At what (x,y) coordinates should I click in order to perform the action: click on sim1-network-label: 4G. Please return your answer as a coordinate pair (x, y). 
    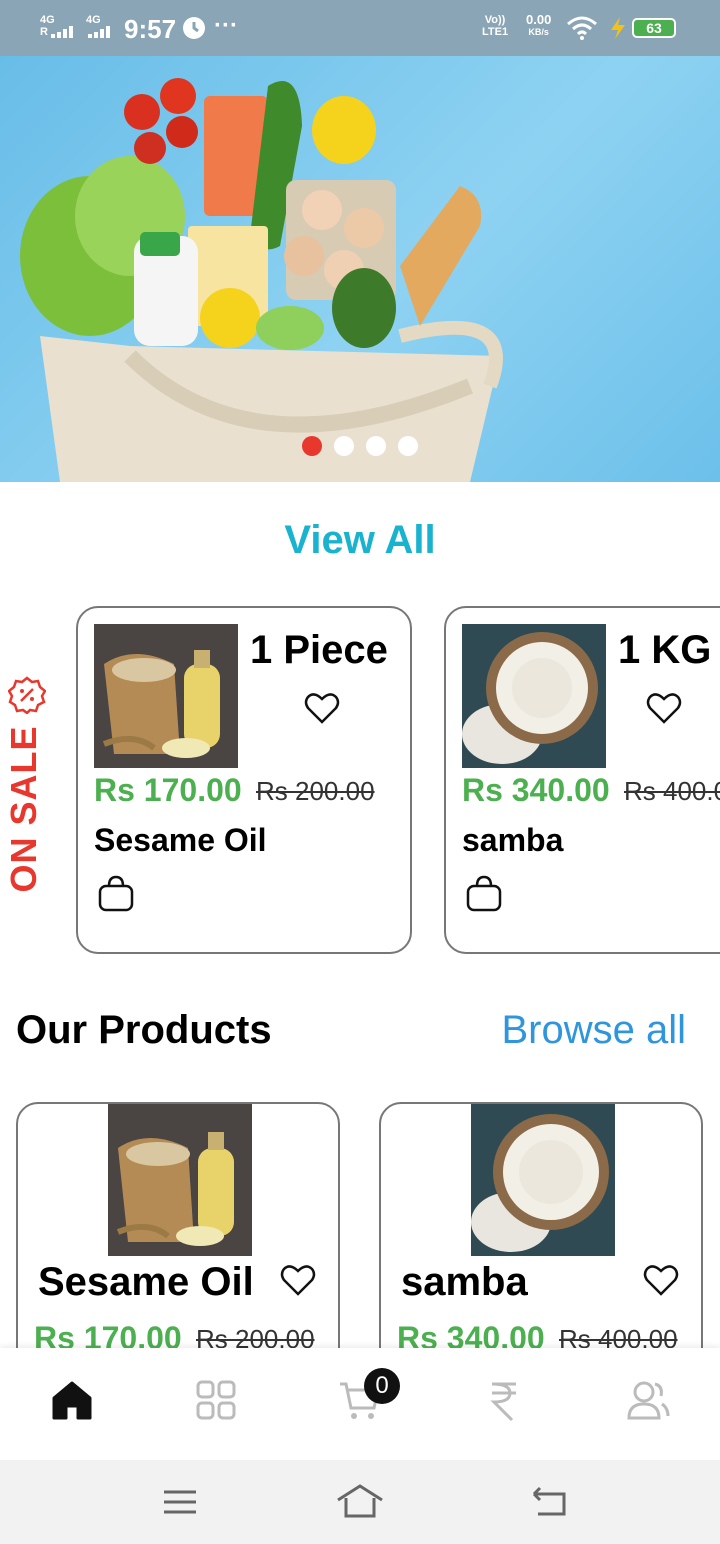
    Looking at the image, I should click on (47, 20).